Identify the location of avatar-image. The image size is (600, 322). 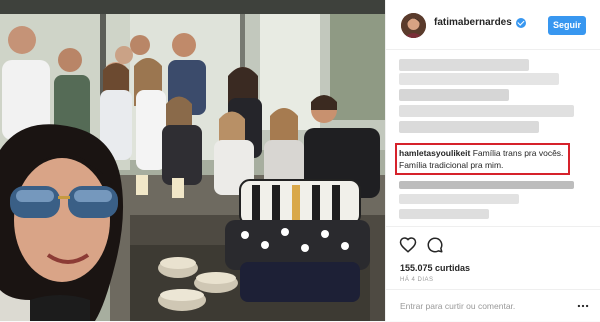
(413, 25).